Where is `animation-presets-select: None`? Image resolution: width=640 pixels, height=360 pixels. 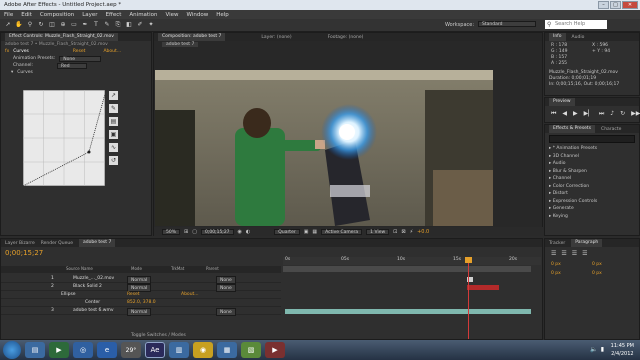 animation-presets-select: None is located at coordinates (80, 58).